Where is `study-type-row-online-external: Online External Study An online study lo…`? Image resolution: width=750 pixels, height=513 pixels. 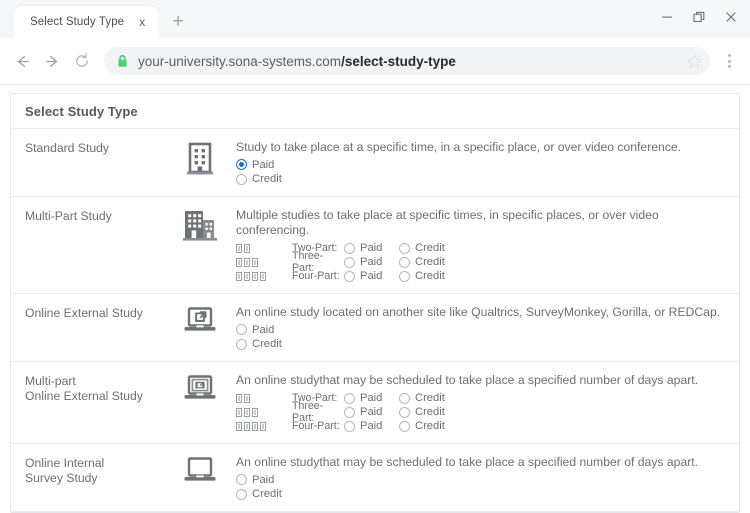
study-type-row-online-external: Online External Study An online study lo… is located at coordinates (375, 328).